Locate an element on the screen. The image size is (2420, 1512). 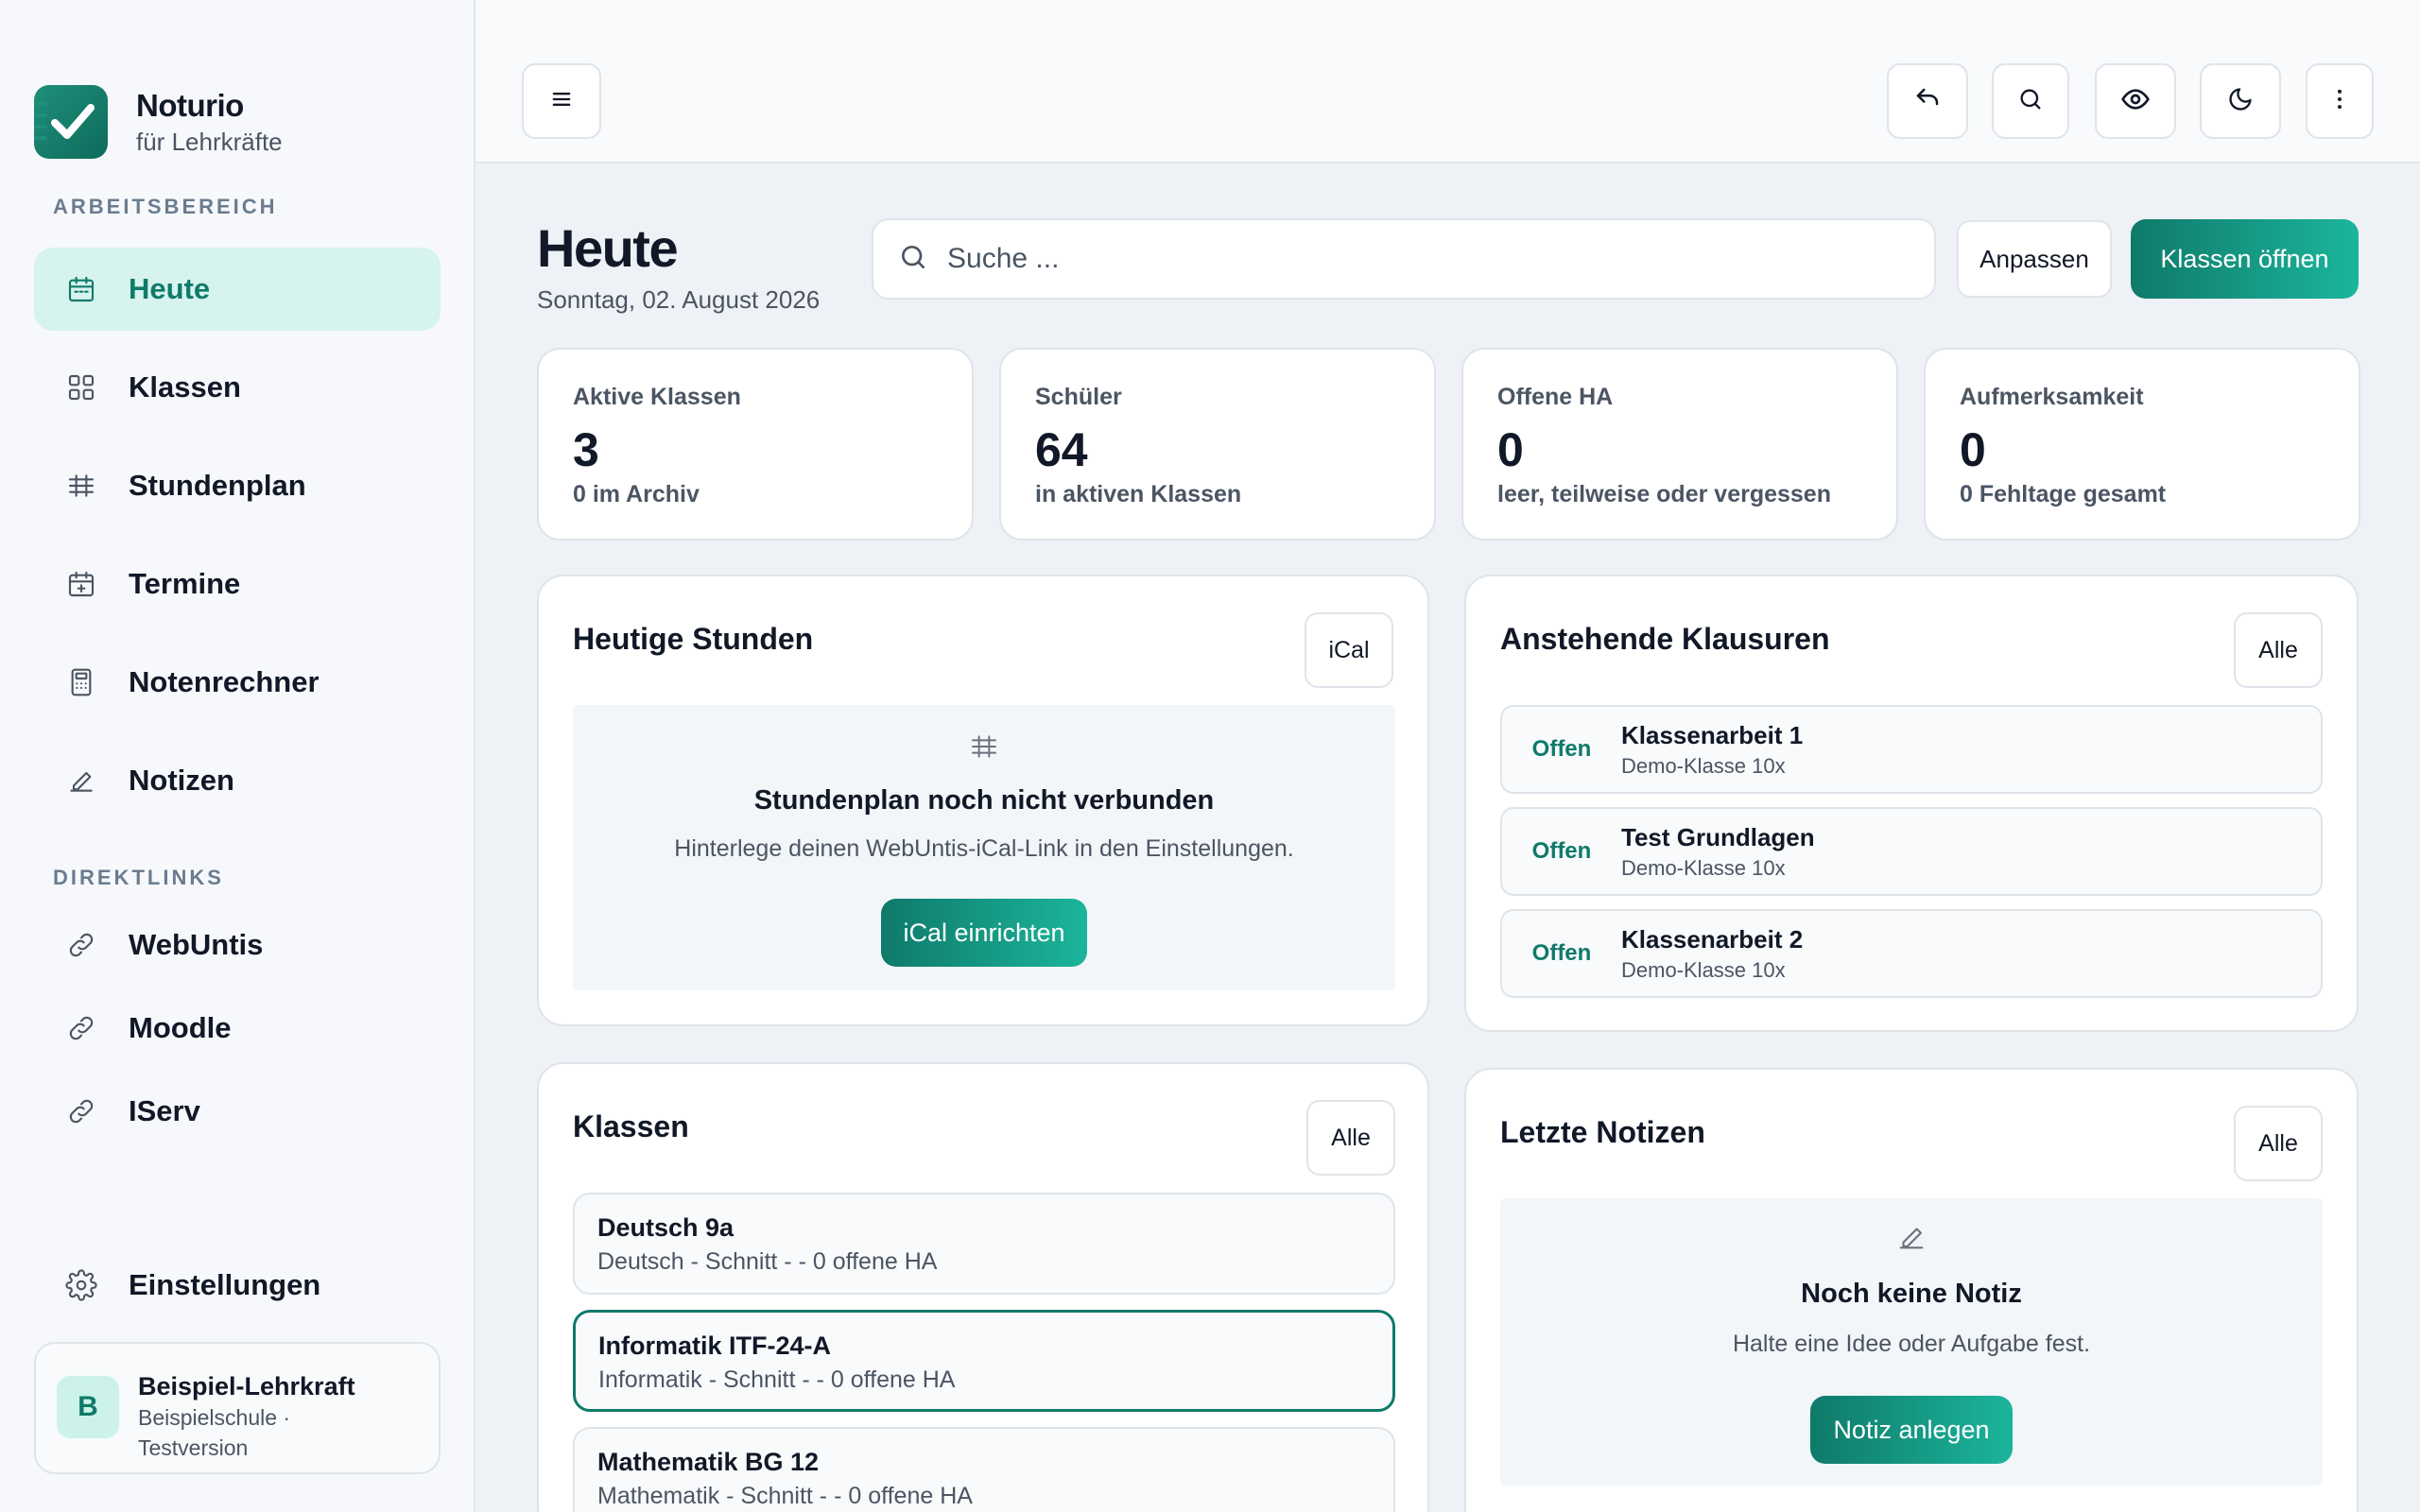
sidebar-item-einstellungen: Einstellungen is located at coordinates (237, 1285).